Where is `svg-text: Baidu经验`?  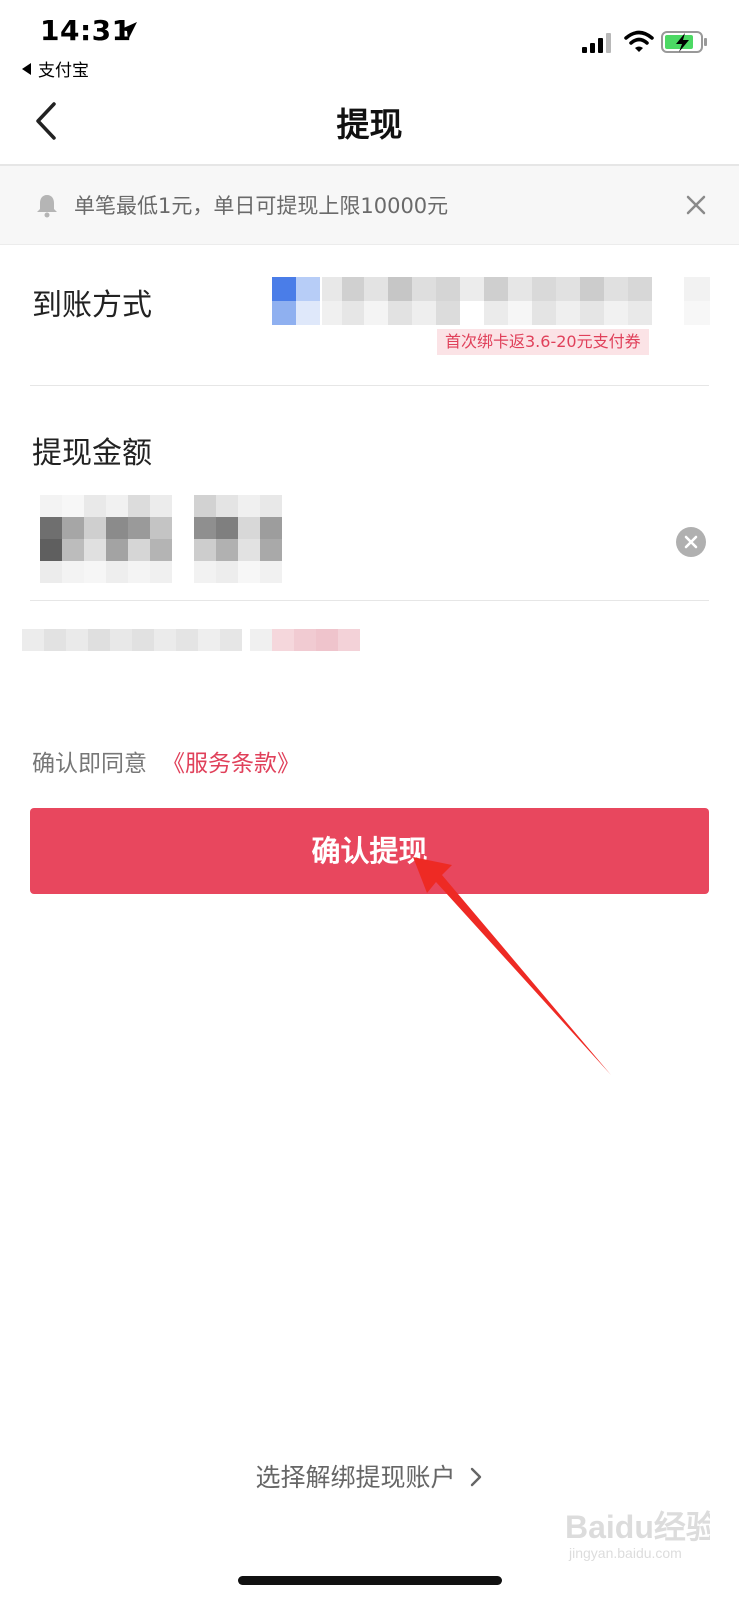 svg-text: Baidu经验 is located at coordinates (637, 1527).